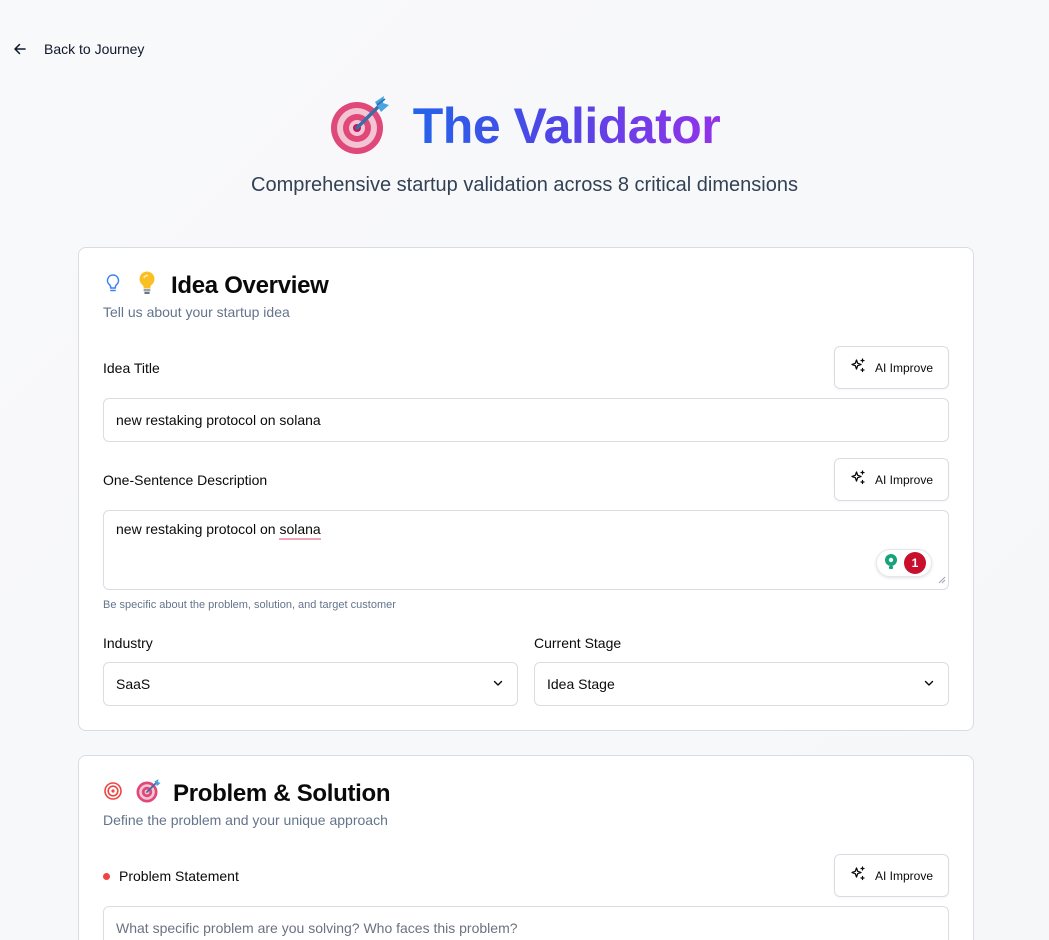 This screenshot has width=1049, height=940. What do you see at coordinates (185, 480) in the screenshot?
I see `one-sentence-label: One-Sentence Description` at bounding box center [185, 480].